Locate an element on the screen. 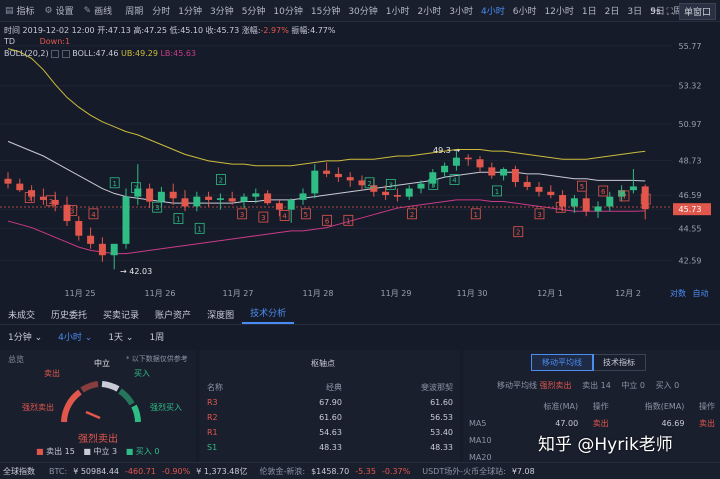 This screenshot has width=720, height=479. interval-15: 3日 is located at coordinates (634, 10).